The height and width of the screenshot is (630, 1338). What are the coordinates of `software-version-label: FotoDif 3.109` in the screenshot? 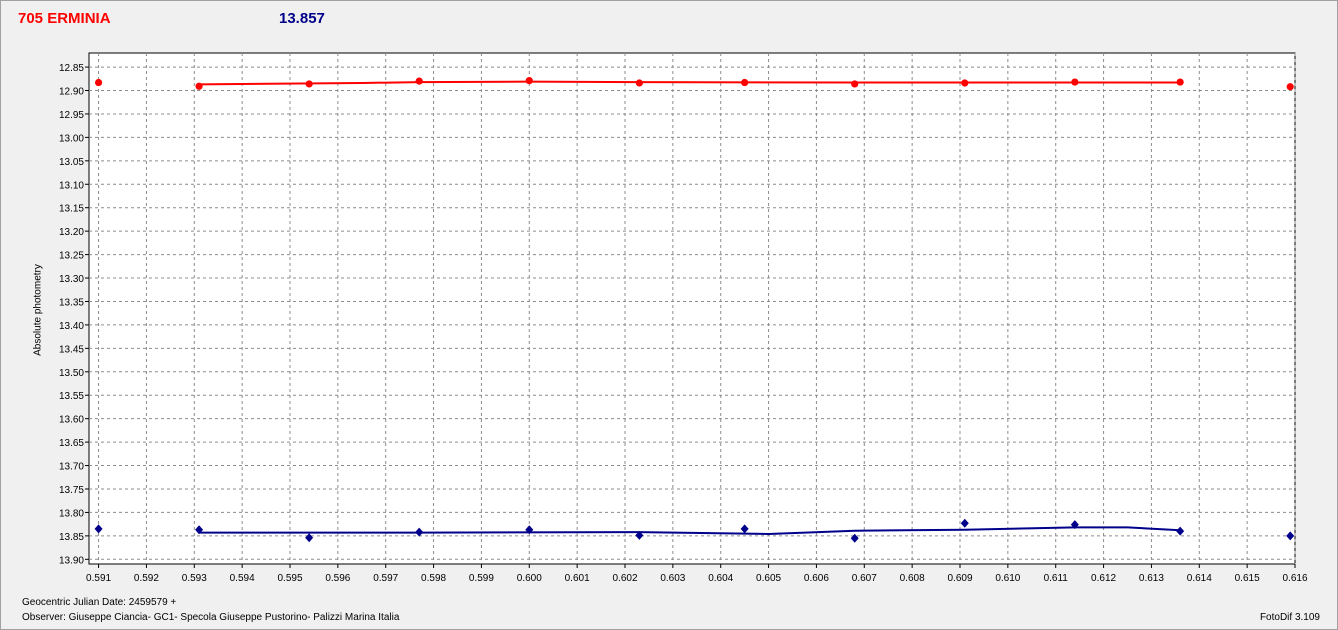 It's located at (1289, 617).